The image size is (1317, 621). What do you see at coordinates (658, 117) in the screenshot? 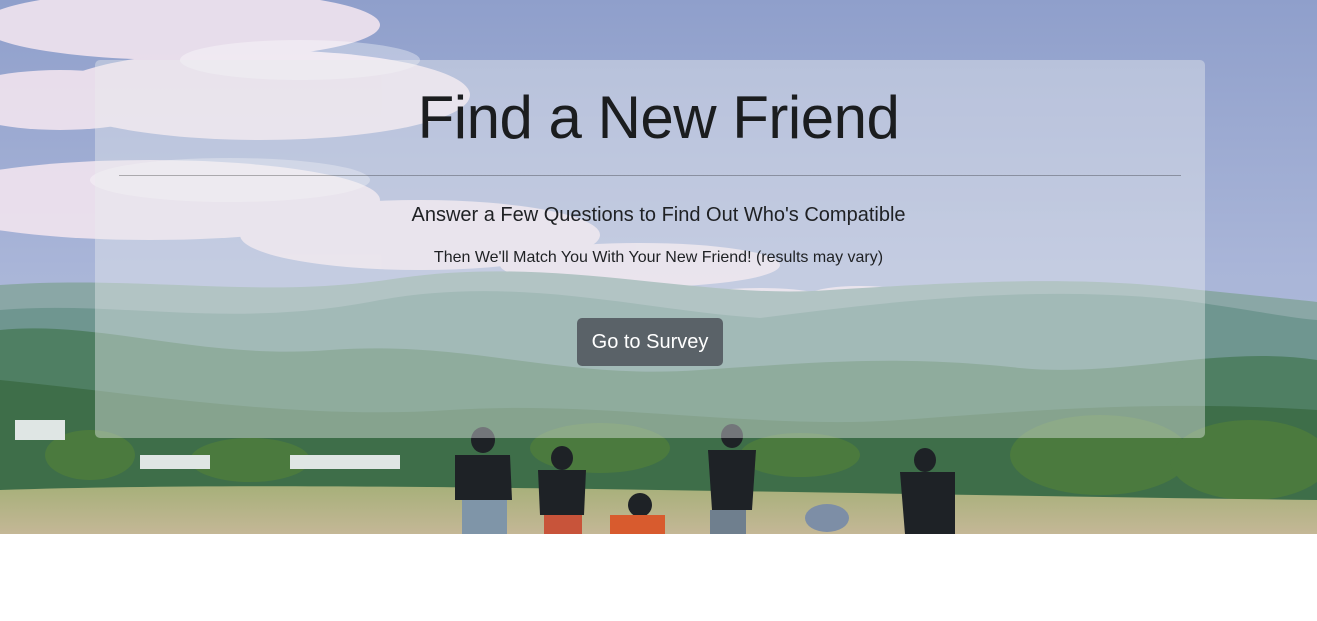
I see `page-title: Find a New Friend` at bounding box center [658, 117].